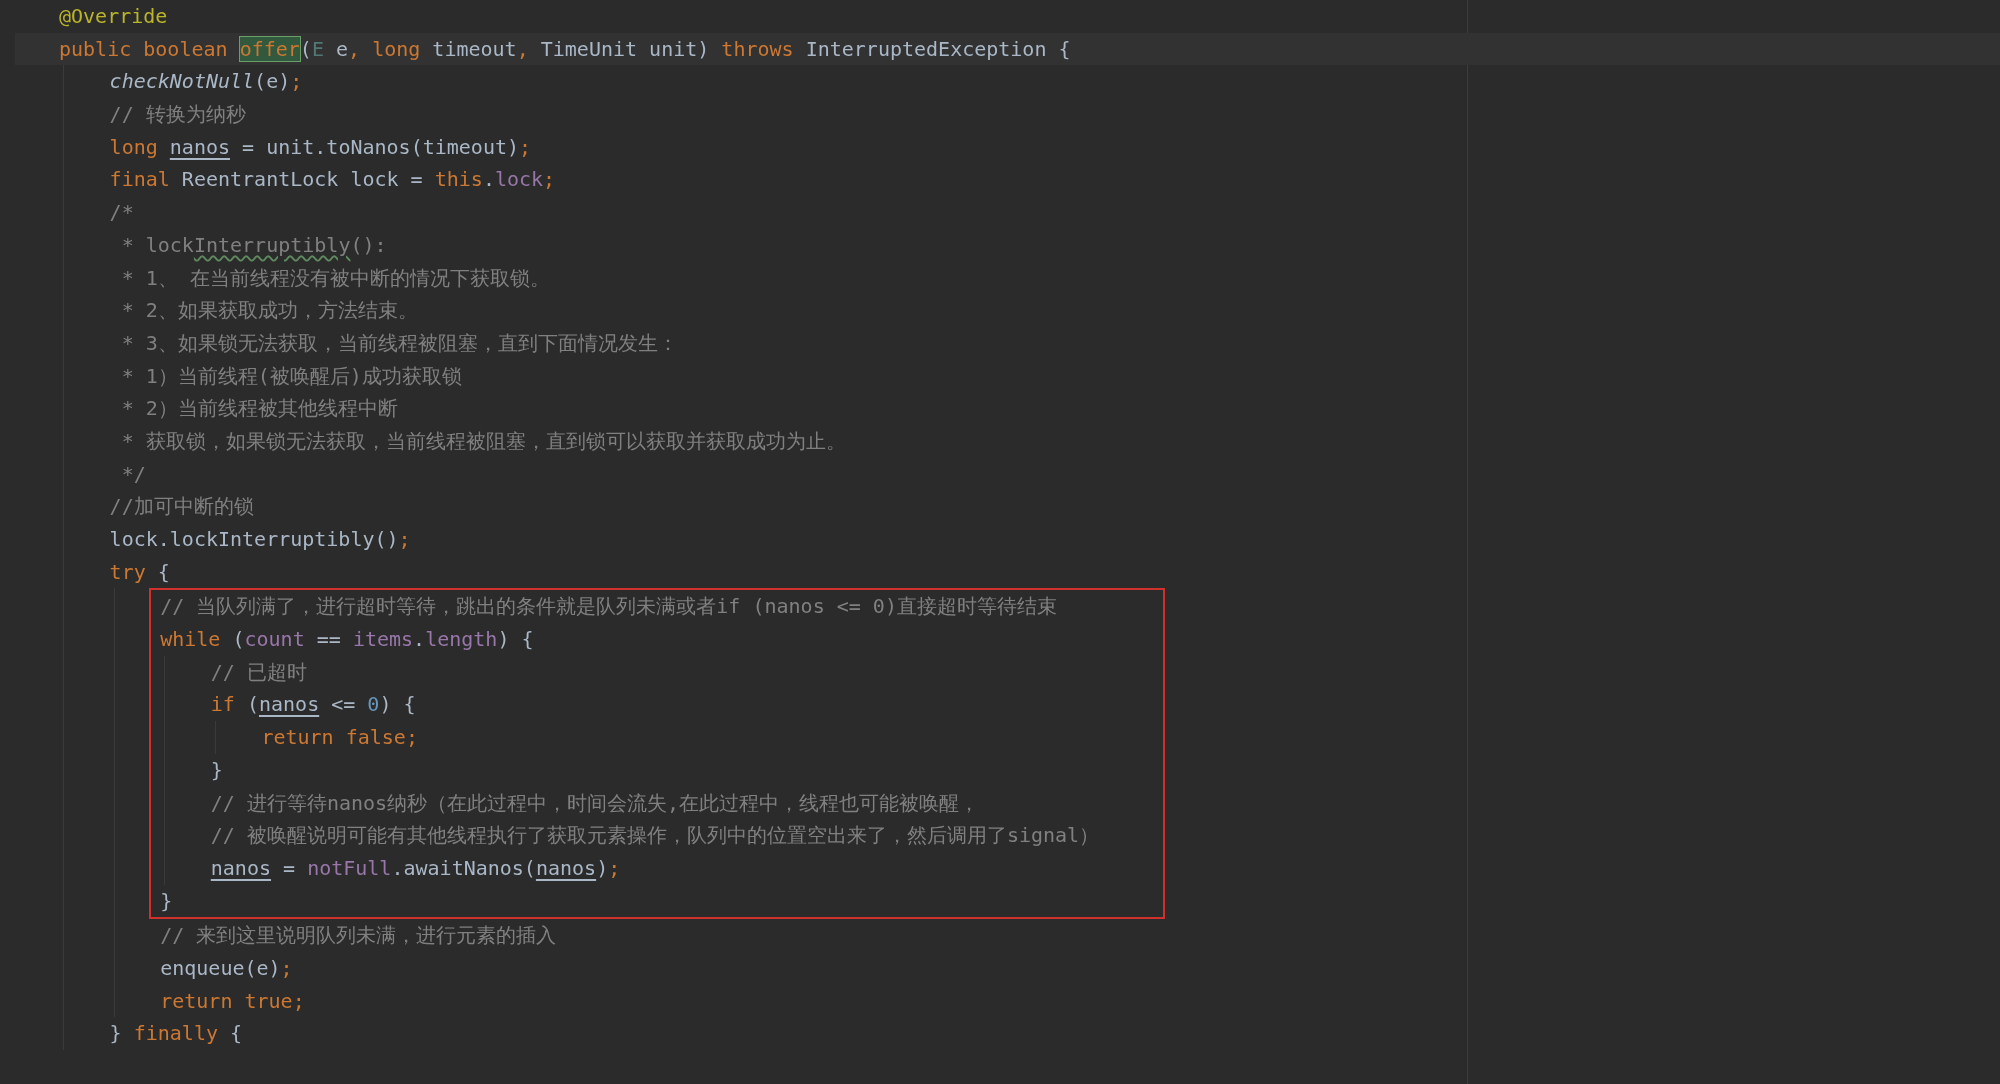  I want to click on code-line: final ReentrantLock lock = this.lock;, so click(333, 180).